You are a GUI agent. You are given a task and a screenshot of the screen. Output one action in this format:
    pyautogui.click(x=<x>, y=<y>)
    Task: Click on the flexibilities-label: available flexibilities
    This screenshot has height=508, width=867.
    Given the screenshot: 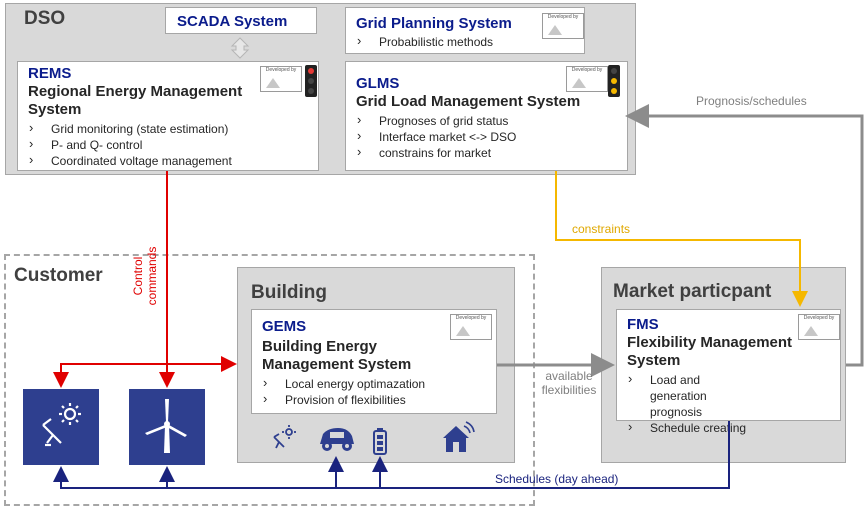 What is the action you would take?
    pyautogui.click(x=569, y=383)
    